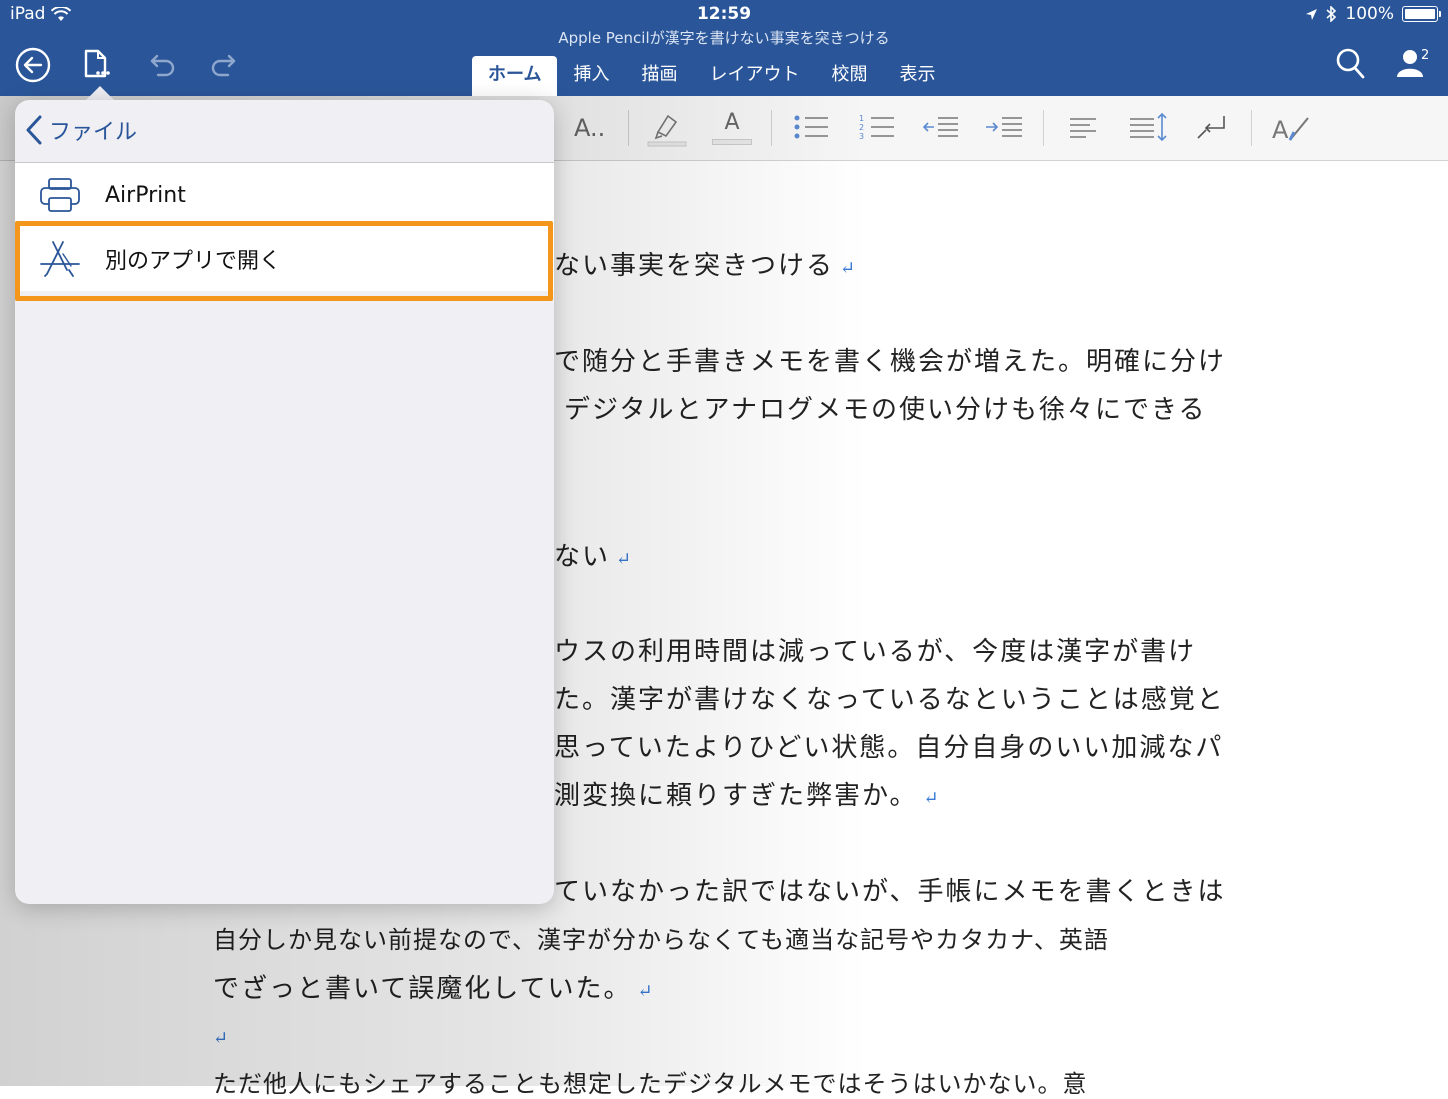 The image size is (1448, 1099). I want to click on doc-paragraph: ↵, so click(221, 1036).